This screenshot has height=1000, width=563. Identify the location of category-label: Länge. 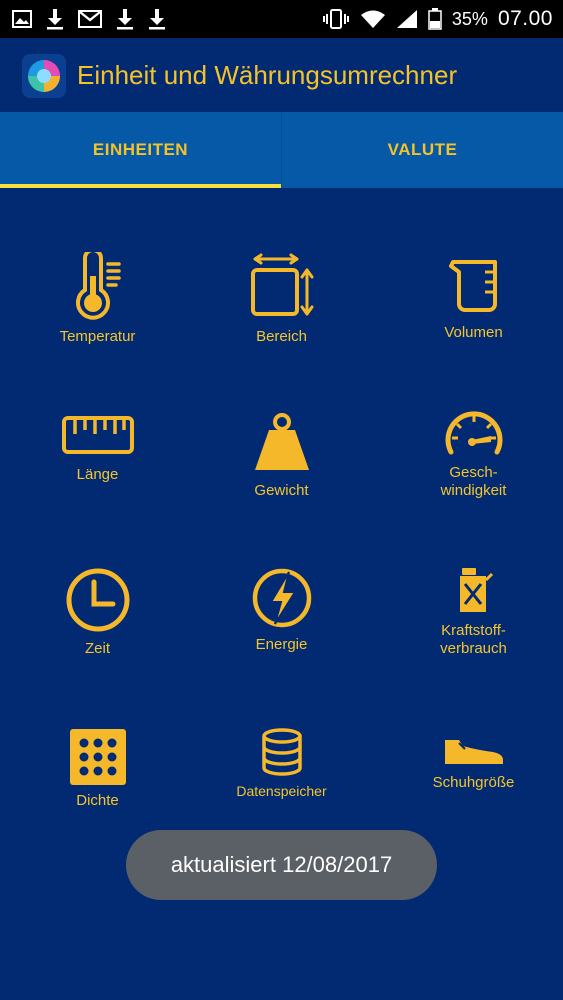
(97, 474).